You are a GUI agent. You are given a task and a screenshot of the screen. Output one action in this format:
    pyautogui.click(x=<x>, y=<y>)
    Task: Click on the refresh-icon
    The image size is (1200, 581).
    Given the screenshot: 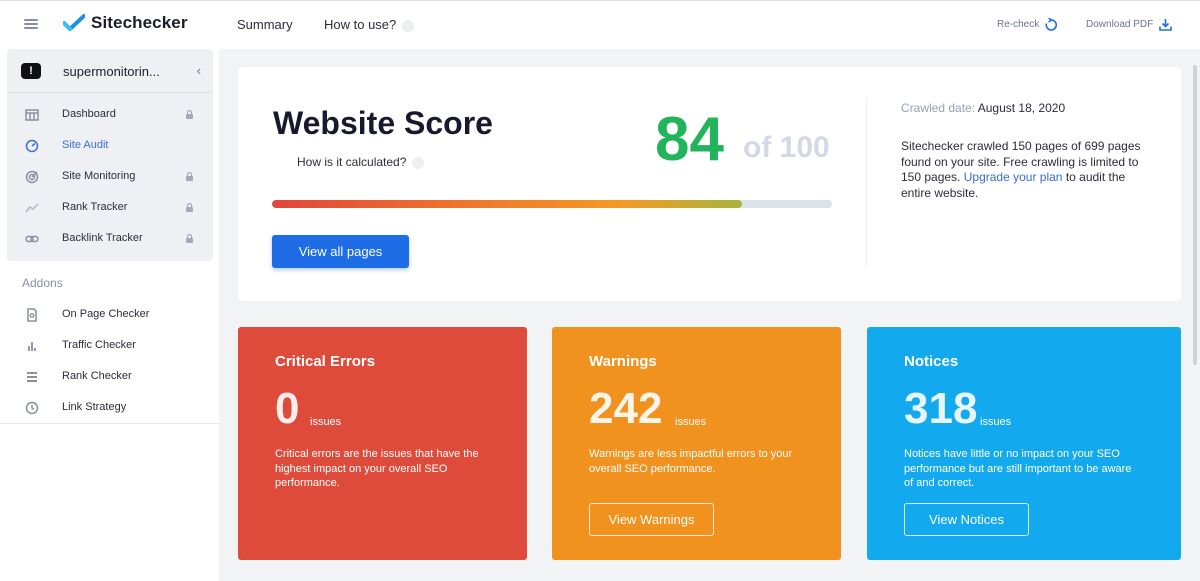 What is the action you would take?
    pyautogui.click(x=1051, y=24)
    